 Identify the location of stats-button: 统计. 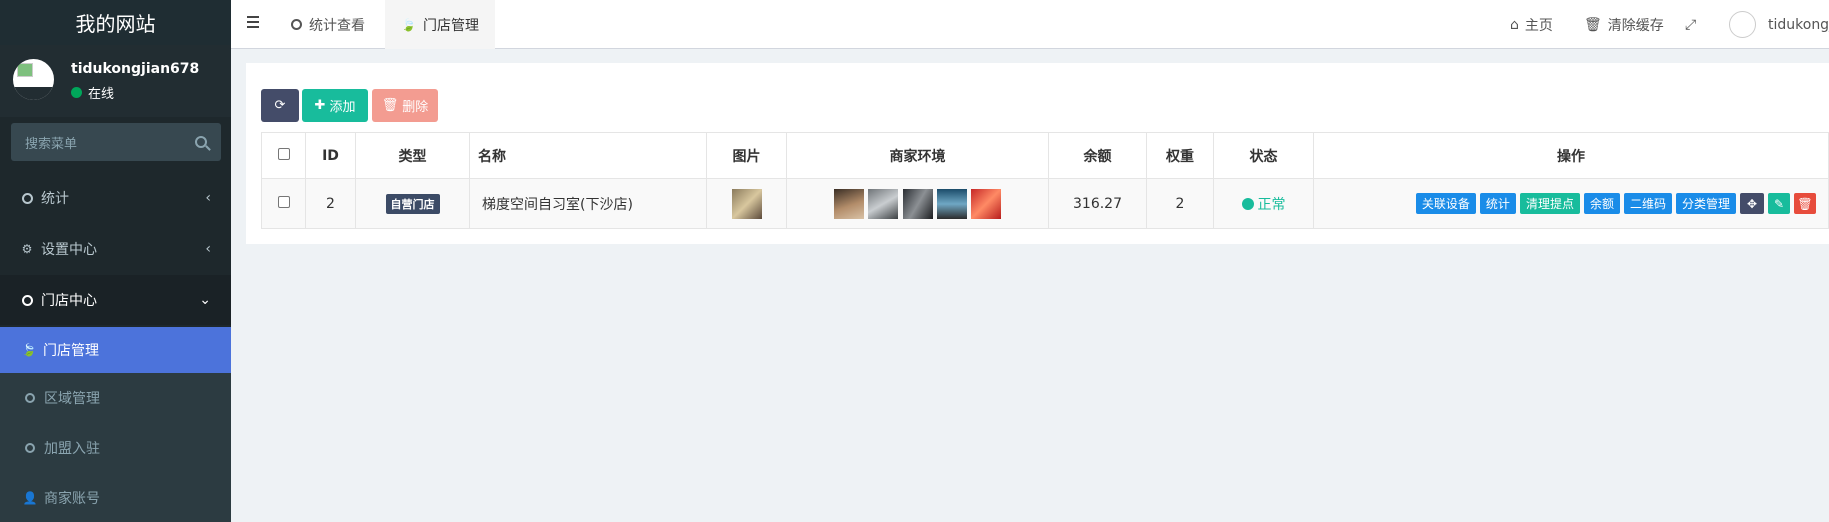
(1497, 203).